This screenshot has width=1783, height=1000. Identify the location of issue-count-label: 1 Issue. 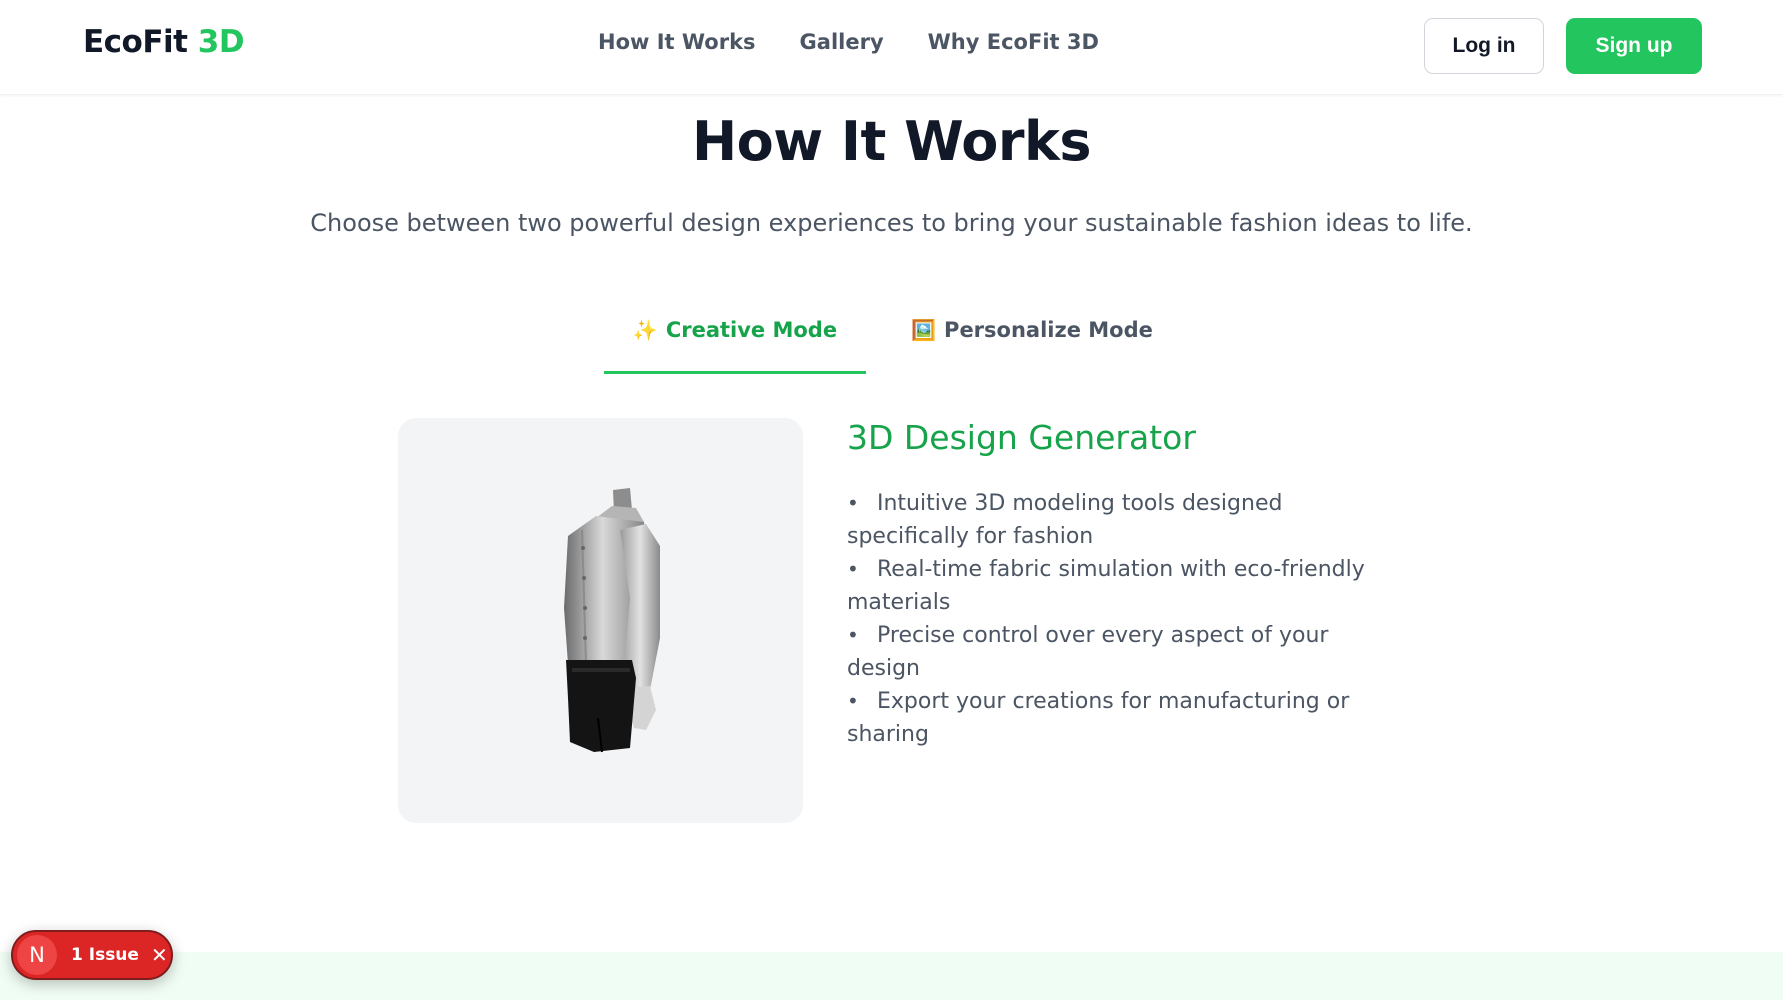
(105, 955).